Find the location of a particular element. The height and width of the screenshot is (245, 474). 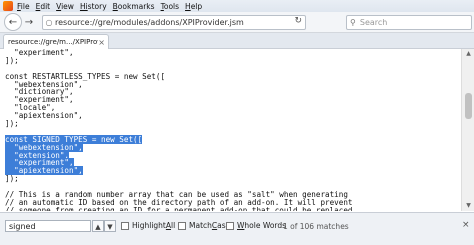

chevron-up-icon: ▲ is located at coordinates (98, 227).